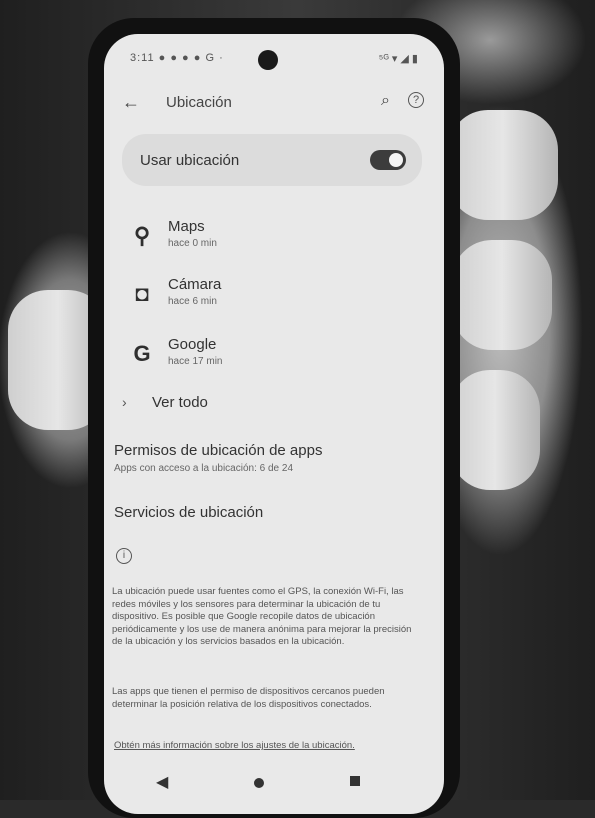  Describe the element at coordinates (142, 293) in the screenshot. I see `camera-icon: ◘` at that location.